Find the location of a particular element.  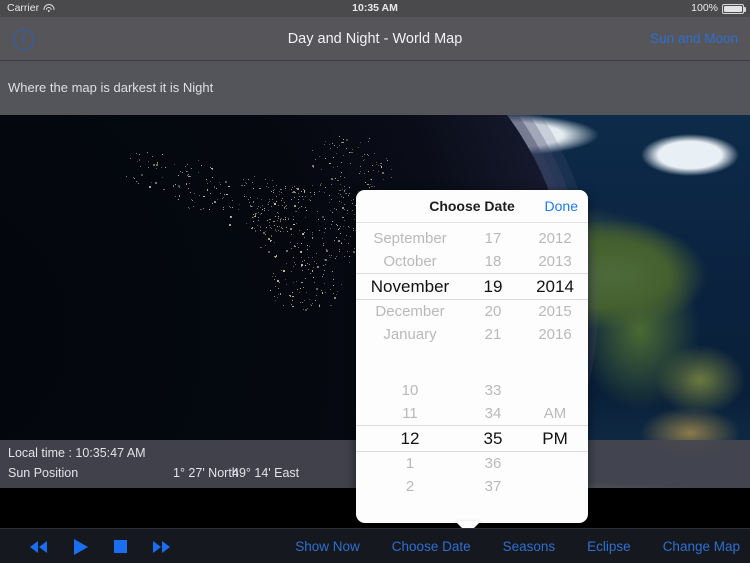

picker-option: 2014 is located at coordinates (555, 286).